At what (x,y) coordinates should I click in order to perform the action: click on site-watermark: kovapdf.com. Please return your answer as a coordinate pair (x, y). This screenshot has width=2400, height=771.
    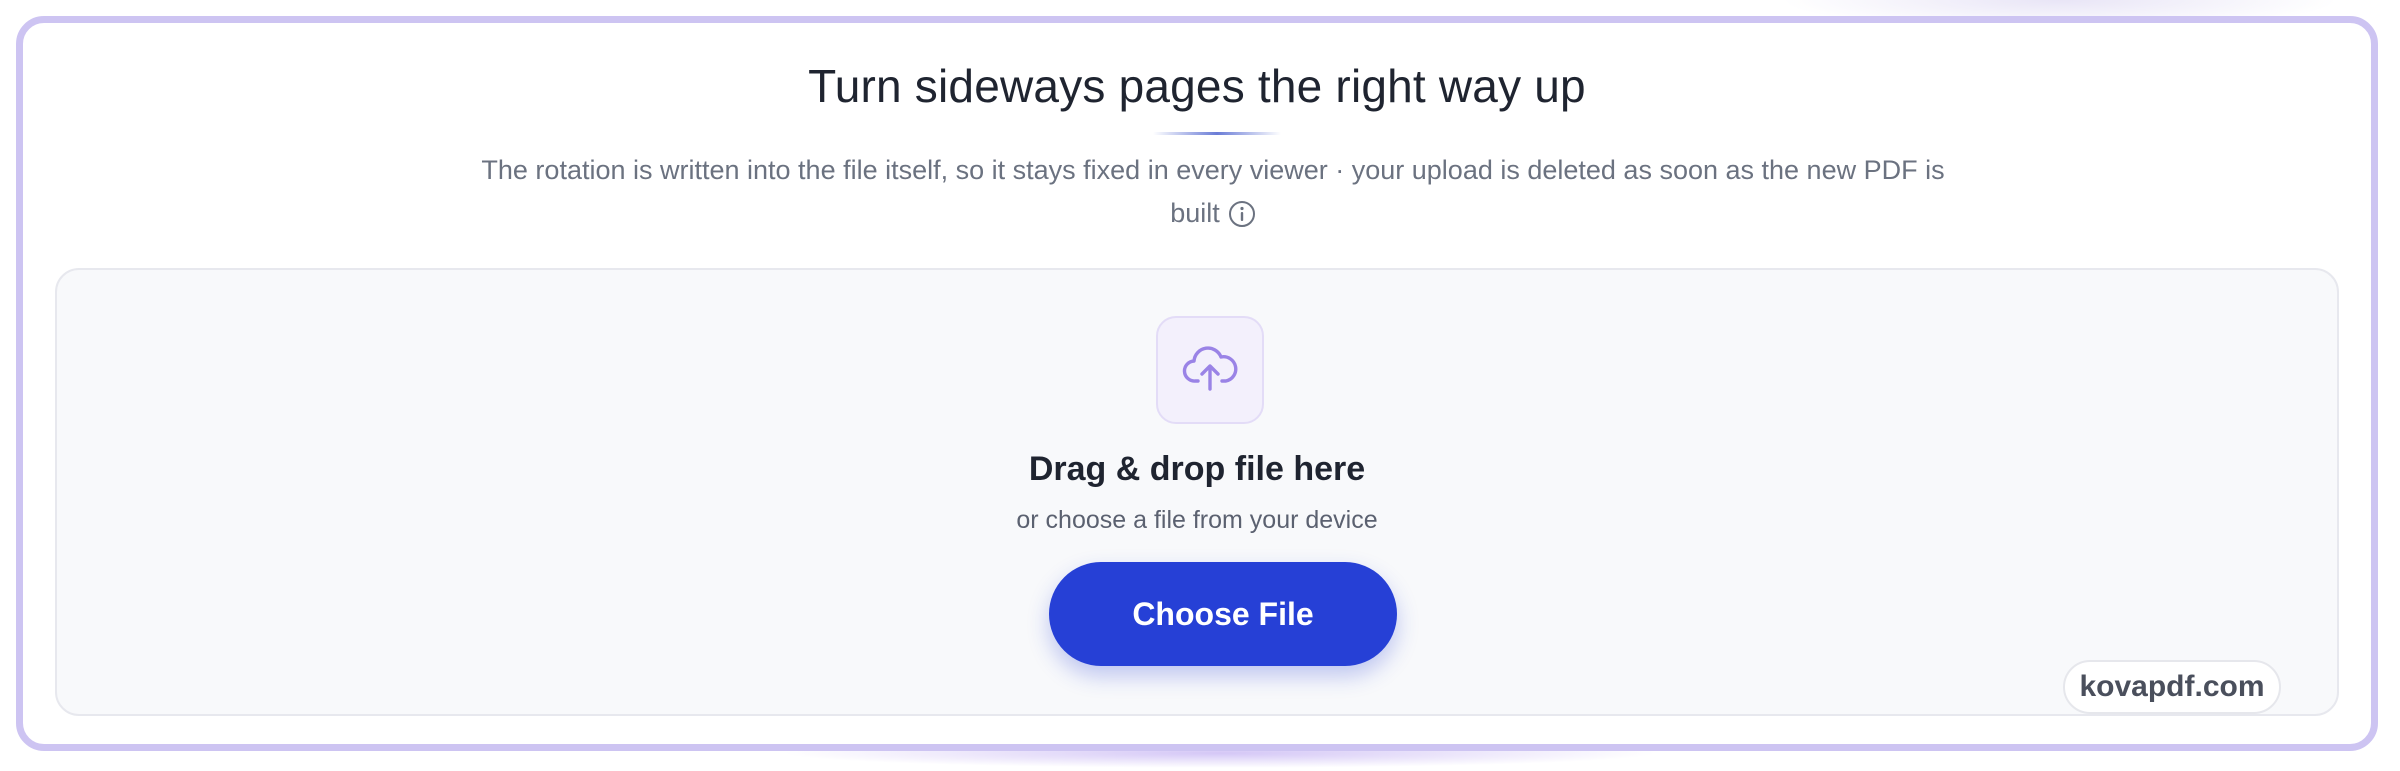
    Looking at the image, I should click on (2172, 687).